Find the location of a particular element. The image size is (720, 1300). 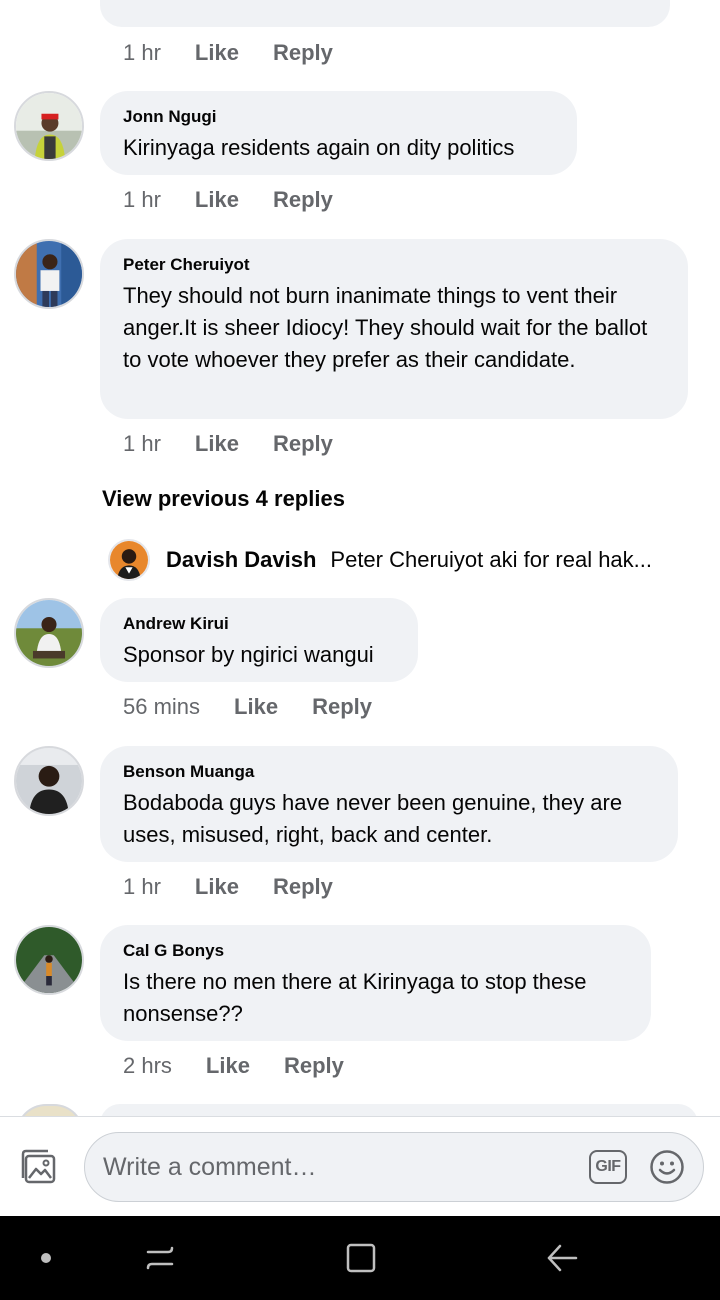

comment-meta-2: 1 hr Like Reply is located at coordinates (228, 444).